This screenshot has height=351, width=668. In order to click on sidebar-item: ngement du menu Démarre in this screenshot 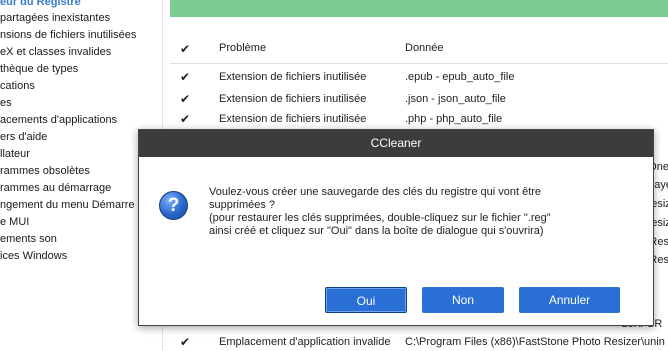, I will do `click(67, 205)`.